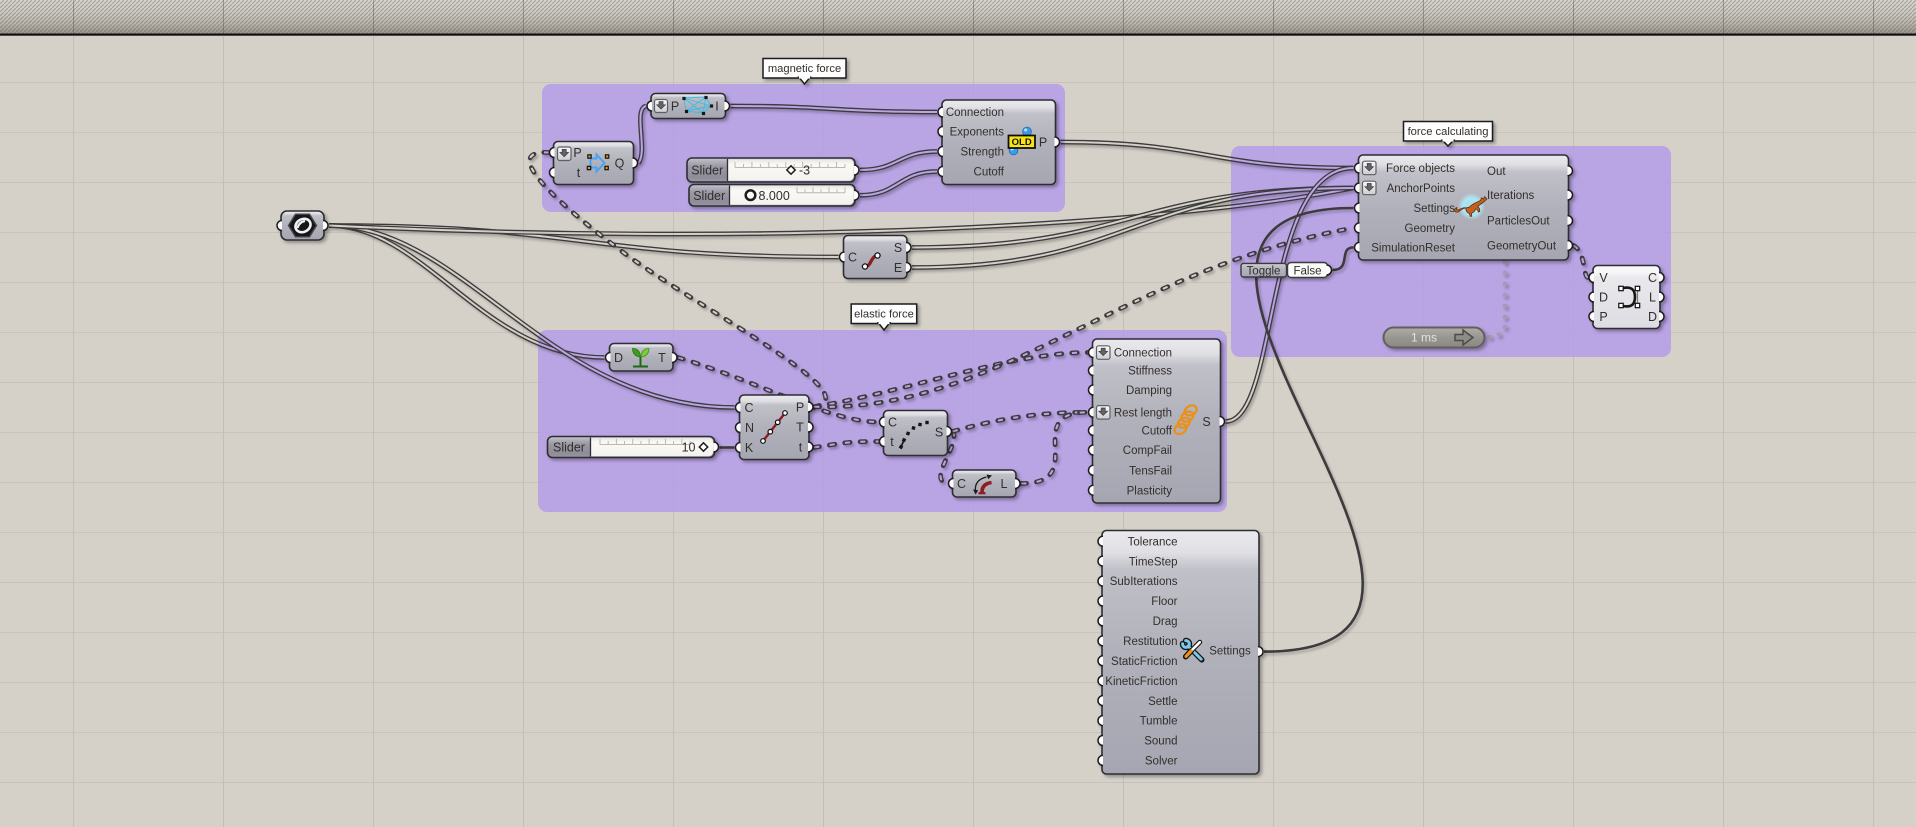 Image resolution: width=1916 pixels, height=827 pixels. I want to click on svg-text: CompFail, so click(1147, 451).